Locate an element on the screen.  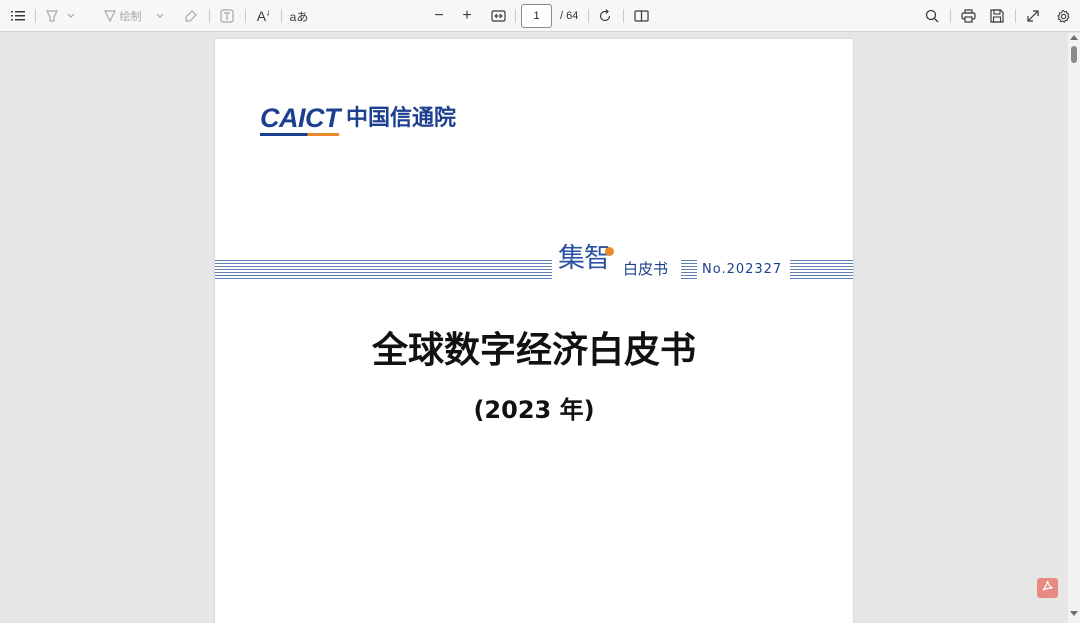
minus-icon: − is located at coordinates (439, 15).